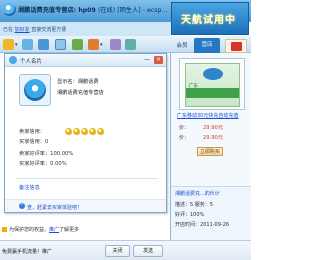 The width and height of the screenshot is (320, 260). What do you see at coordinates (22, 206) in the screenshot?
I see `help-icon: ?` at bounding box center [22, 206].